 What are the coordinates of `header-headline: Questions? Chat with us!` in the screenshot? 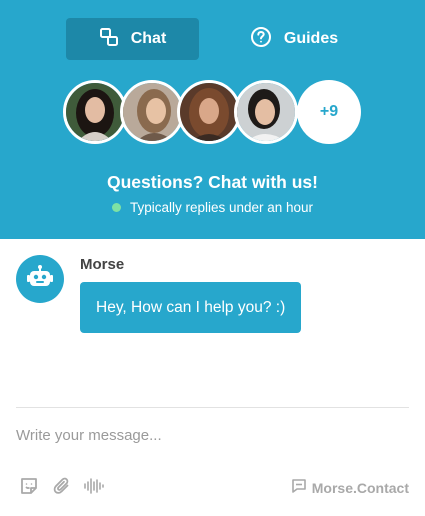 It's located at (212, 182).